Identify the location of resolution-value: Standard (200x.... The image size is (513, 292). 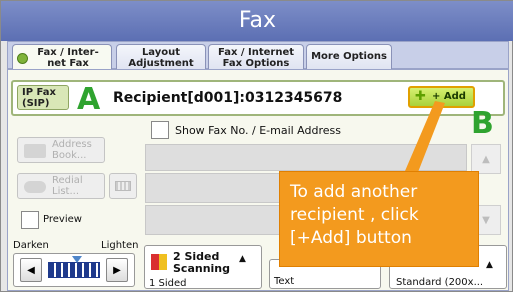
(440, 282).